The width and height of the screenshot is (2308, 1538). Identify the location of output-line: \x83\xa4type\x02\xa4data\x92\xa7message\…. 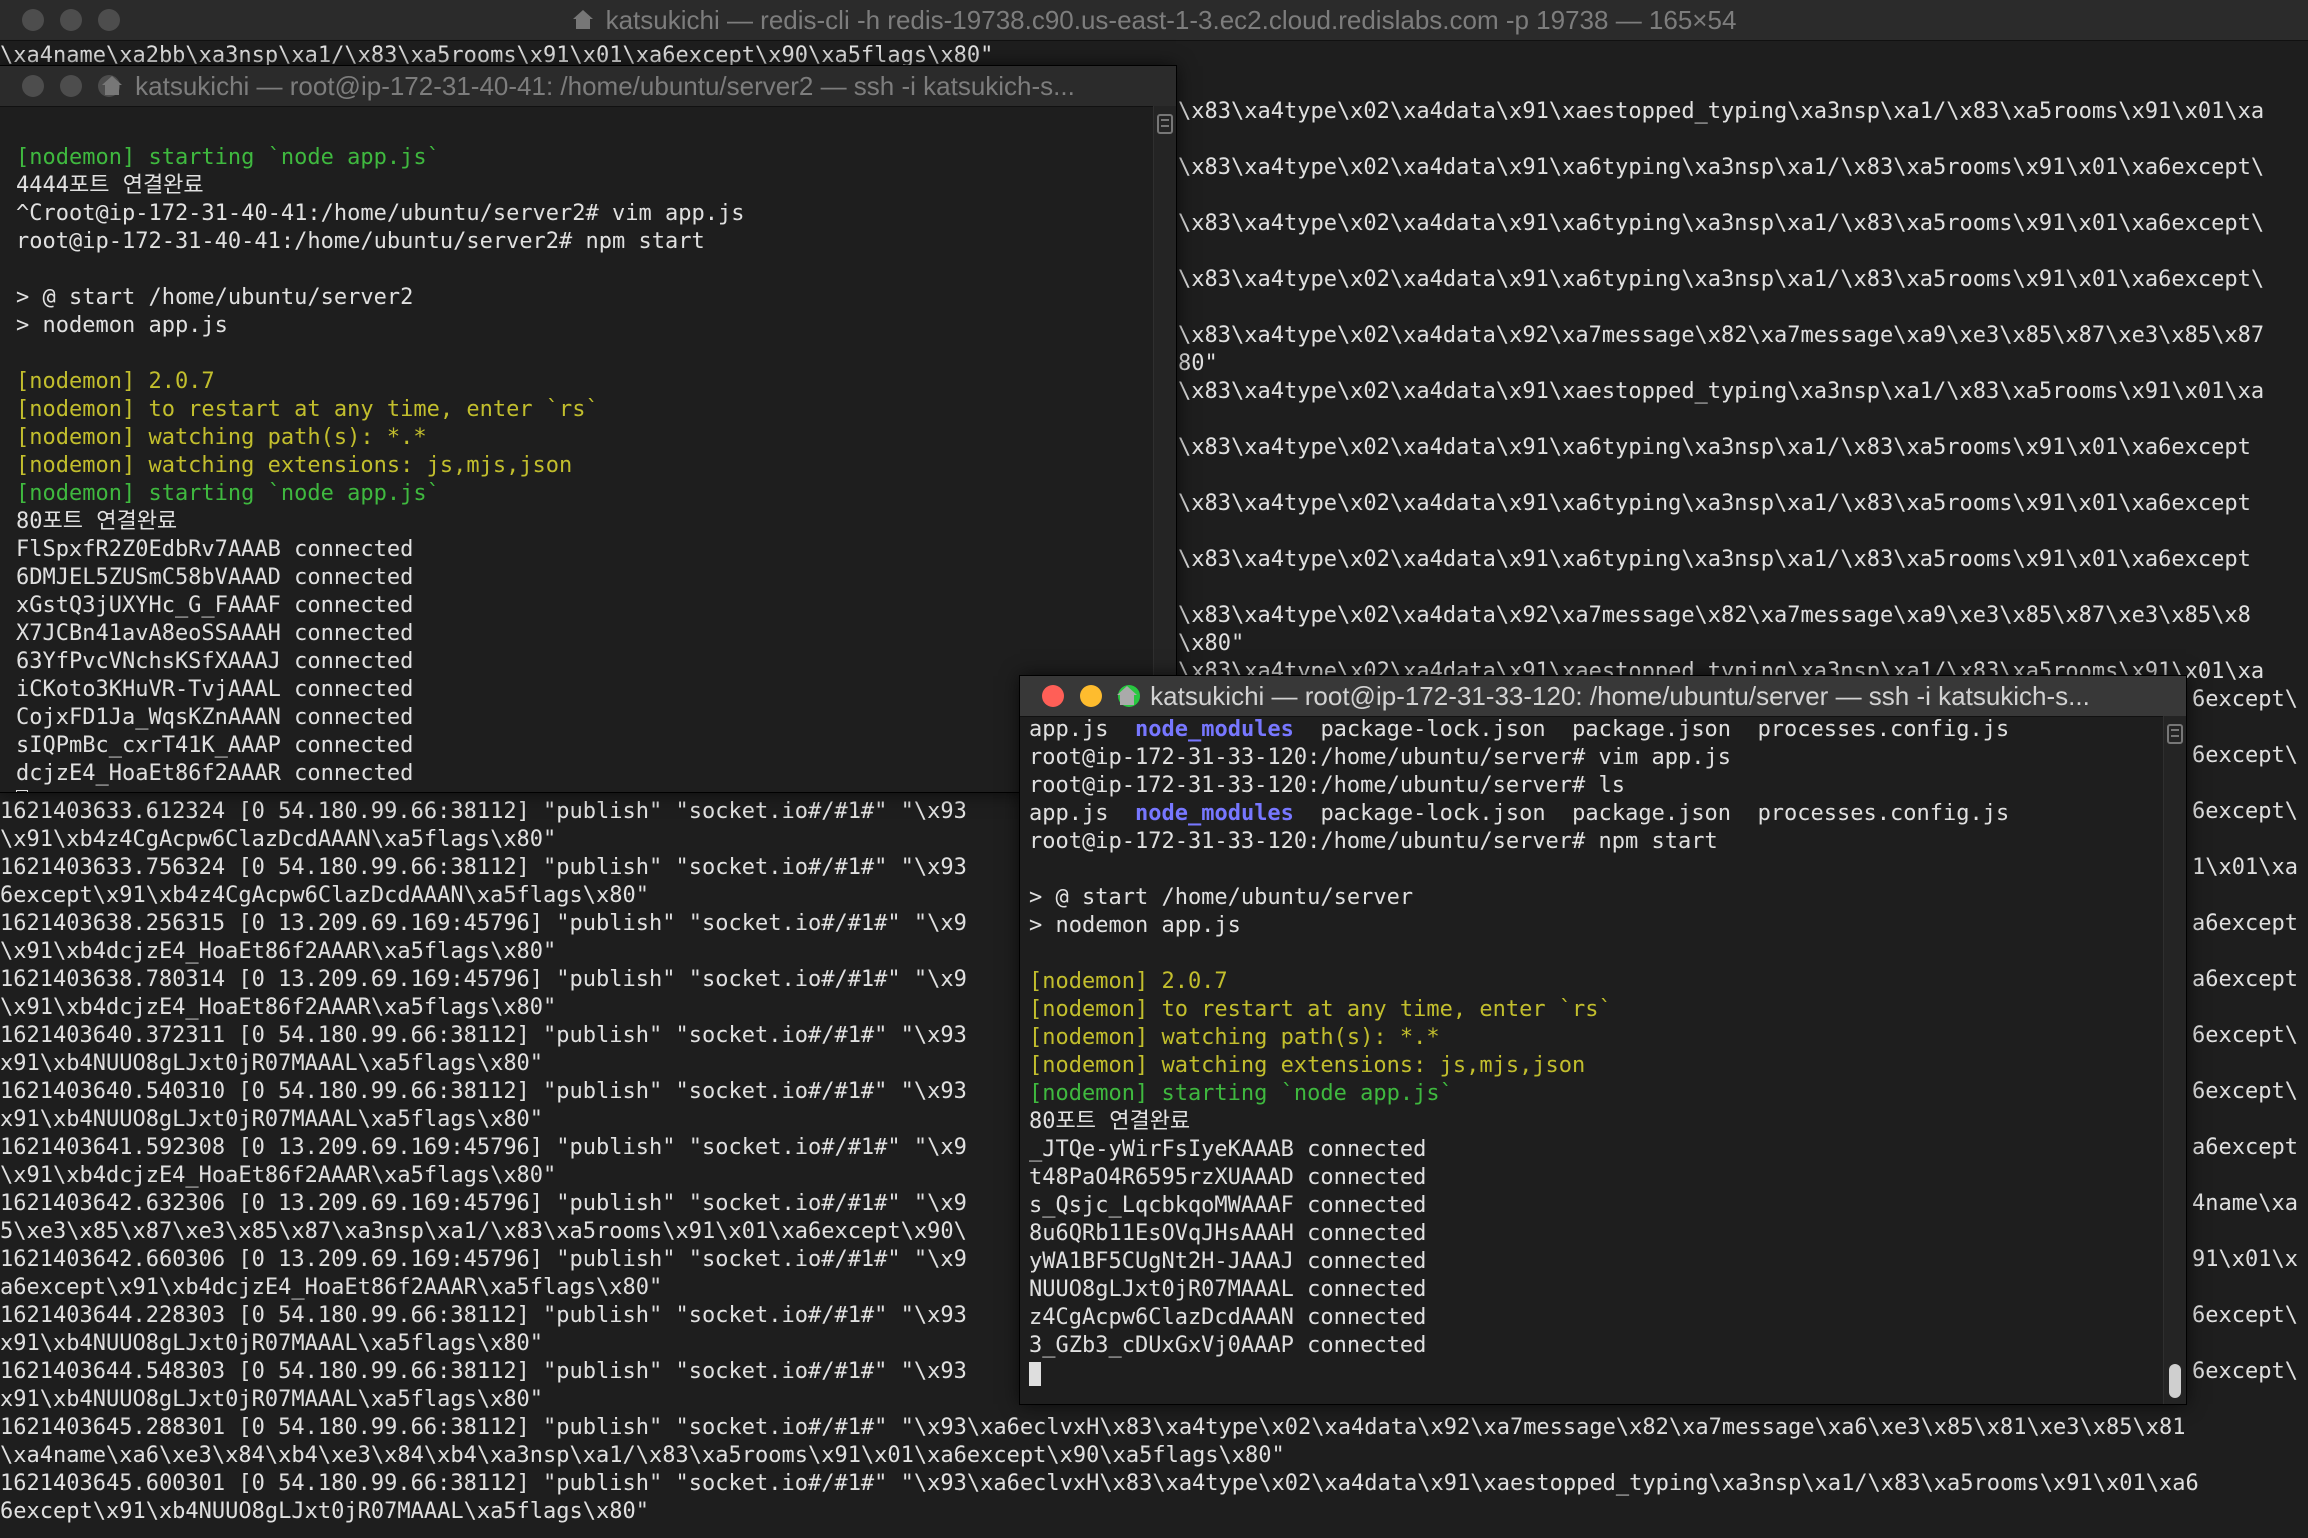
(1721, 335).